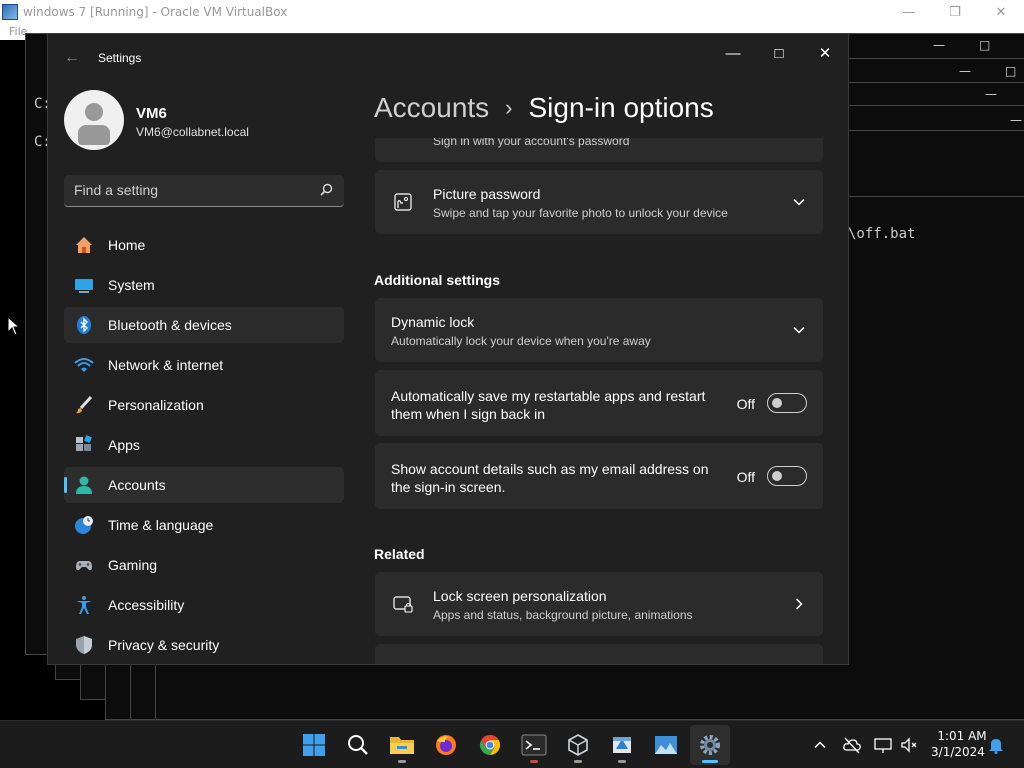 The height and width of the screenshot is (768, 1024). What do you see at coordinates (10, 12) in the screenshot?
I see `virtualbox-icon` at bounding box center [10, 12].